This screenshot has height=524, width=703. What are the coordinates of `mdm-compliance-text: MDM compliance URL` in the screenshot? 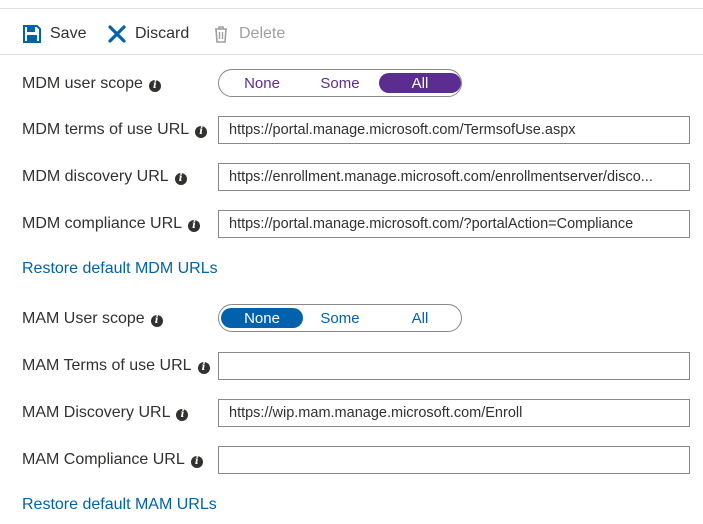 It's located at (102, 223).